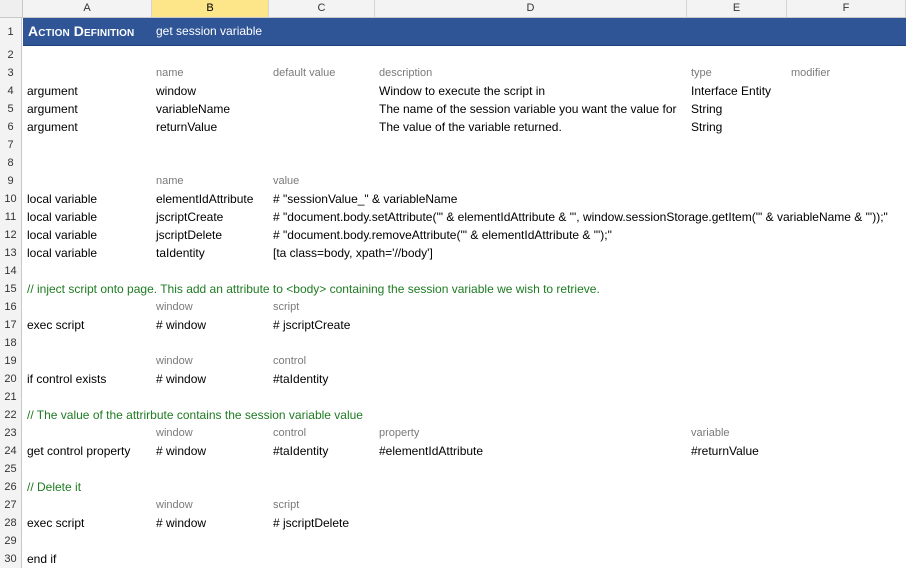 The height and width of the screenshot is (568, 906). I want to click on row-header: 6, so click(11, 127).